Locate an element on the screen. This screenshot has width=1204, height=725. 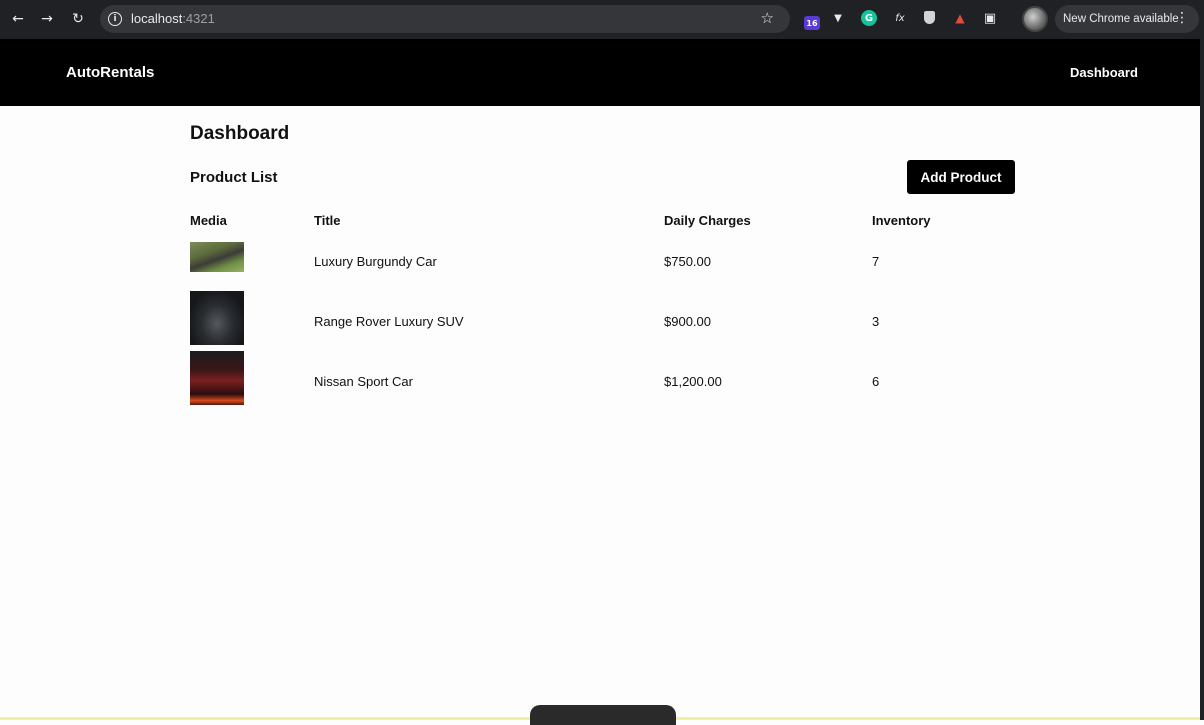
back-arrow-icon: ← is located at coordinates (18, 19).